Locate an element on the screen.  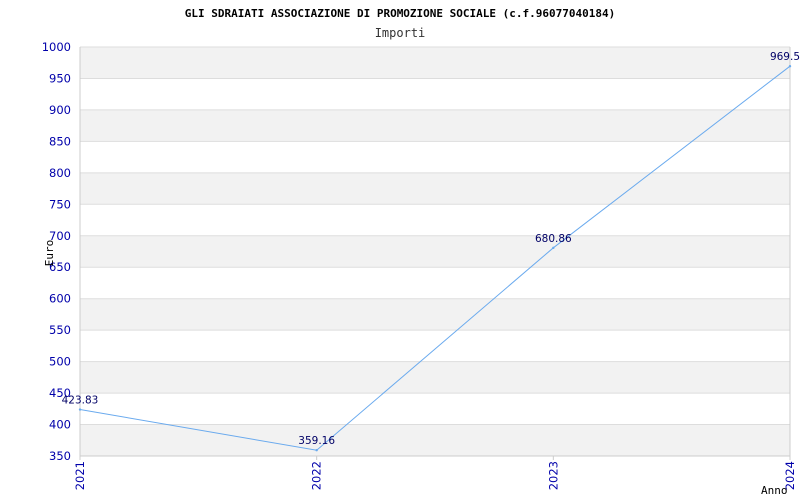
y-tick-label: 350 is located at coordinates (60, 456).